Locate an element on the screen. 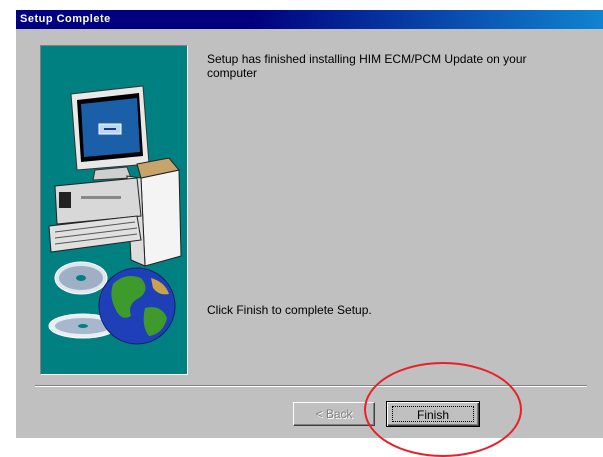 Image resolution: width=603 pixels, height=457 pixels. illustration-graphic is located at coordinates (115, 215).